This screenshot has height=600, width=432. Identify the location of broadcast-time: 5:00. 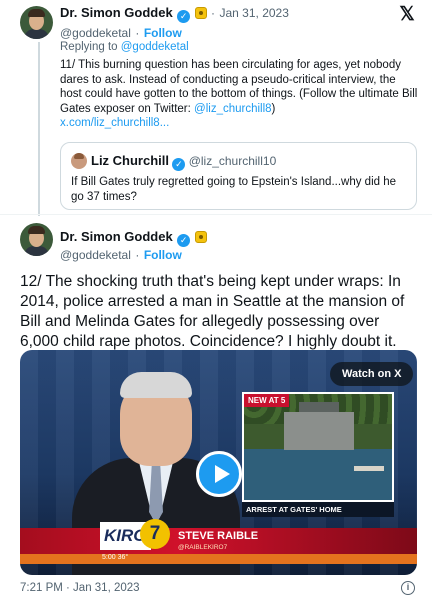
(109, 557).